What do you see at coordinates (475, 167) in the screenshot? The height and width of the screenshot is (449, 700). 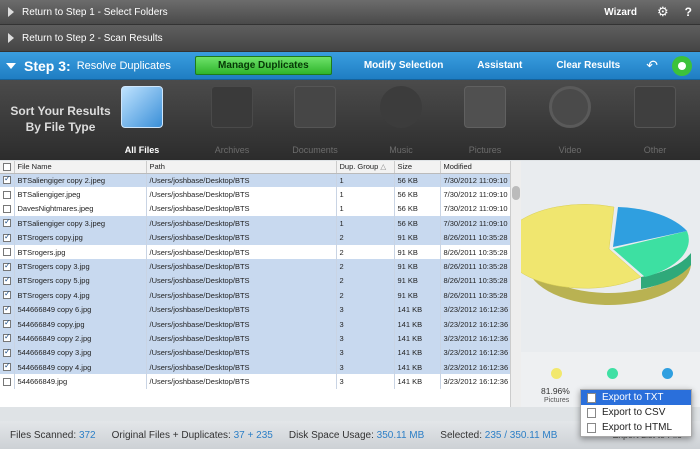 I see `column-header-modified: Modified` at bounding box center [475, 167].